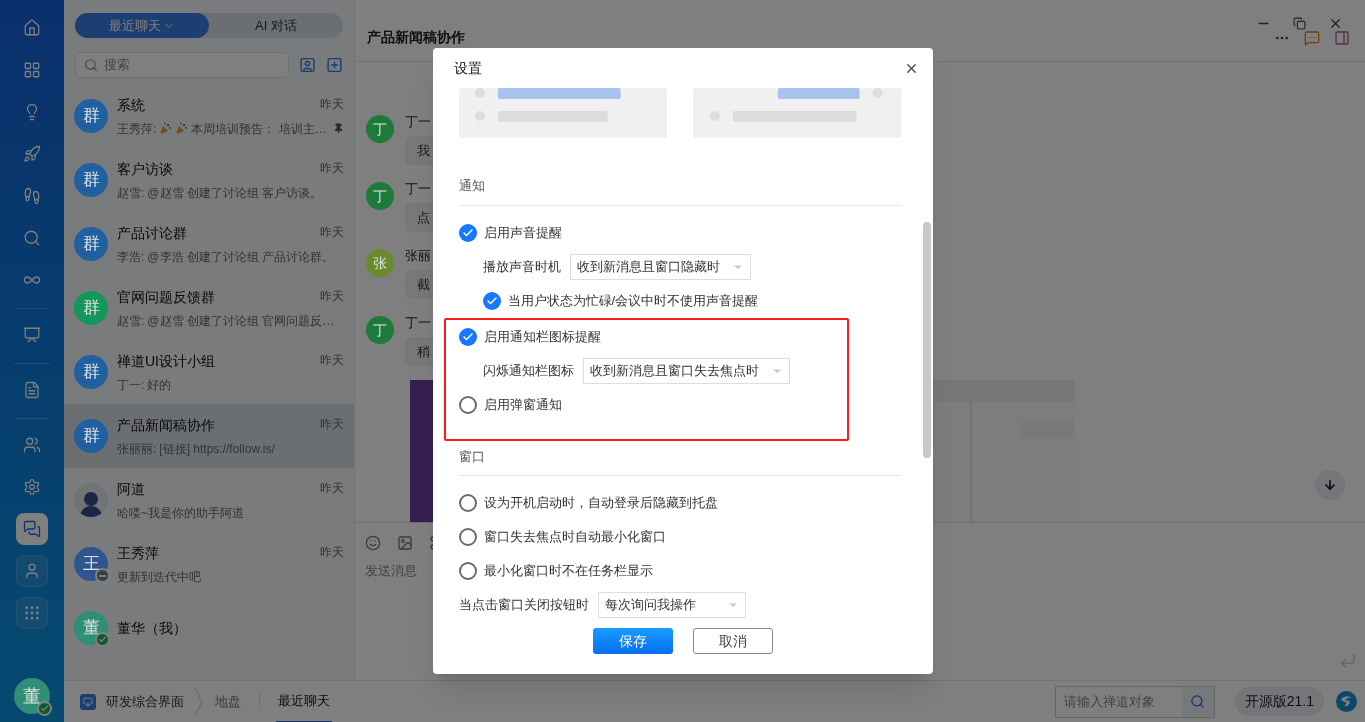 This screenshot has height=722, width=1365. What do you see at coordinates (522, 404) in the screenshot?
I see `option-label: 启用弹窗通知` at bounding box center [522, 404].